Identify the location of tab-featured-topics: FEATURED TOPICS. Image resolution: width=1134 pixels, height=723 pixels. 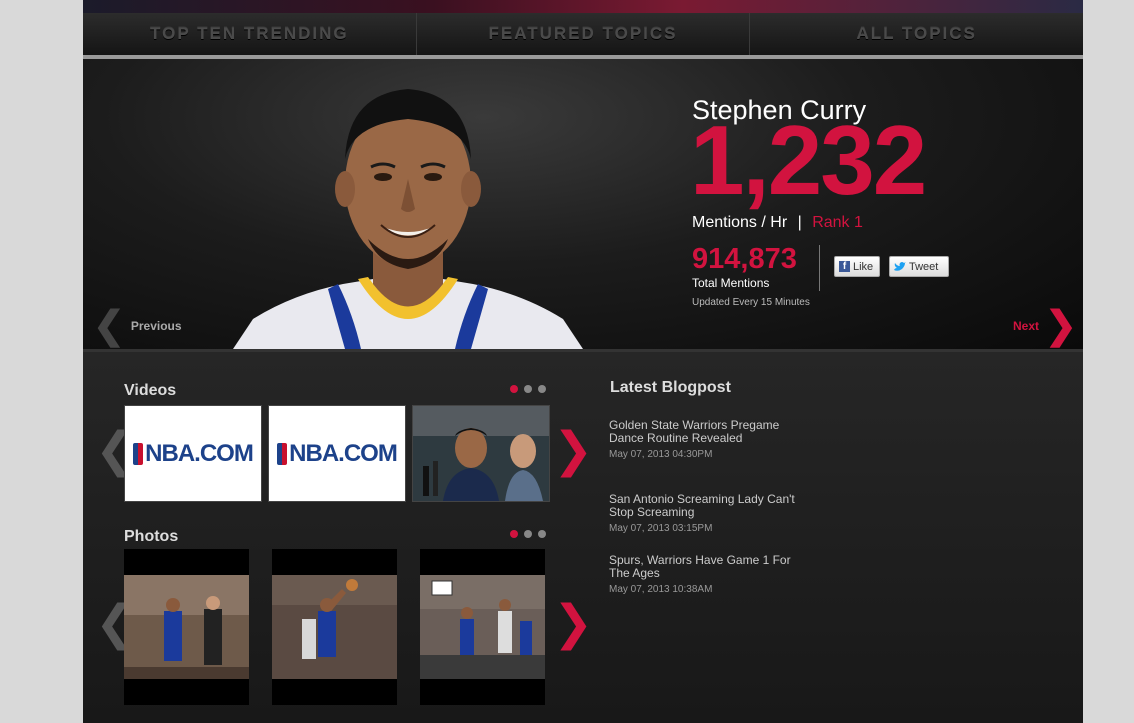
(584, 34).